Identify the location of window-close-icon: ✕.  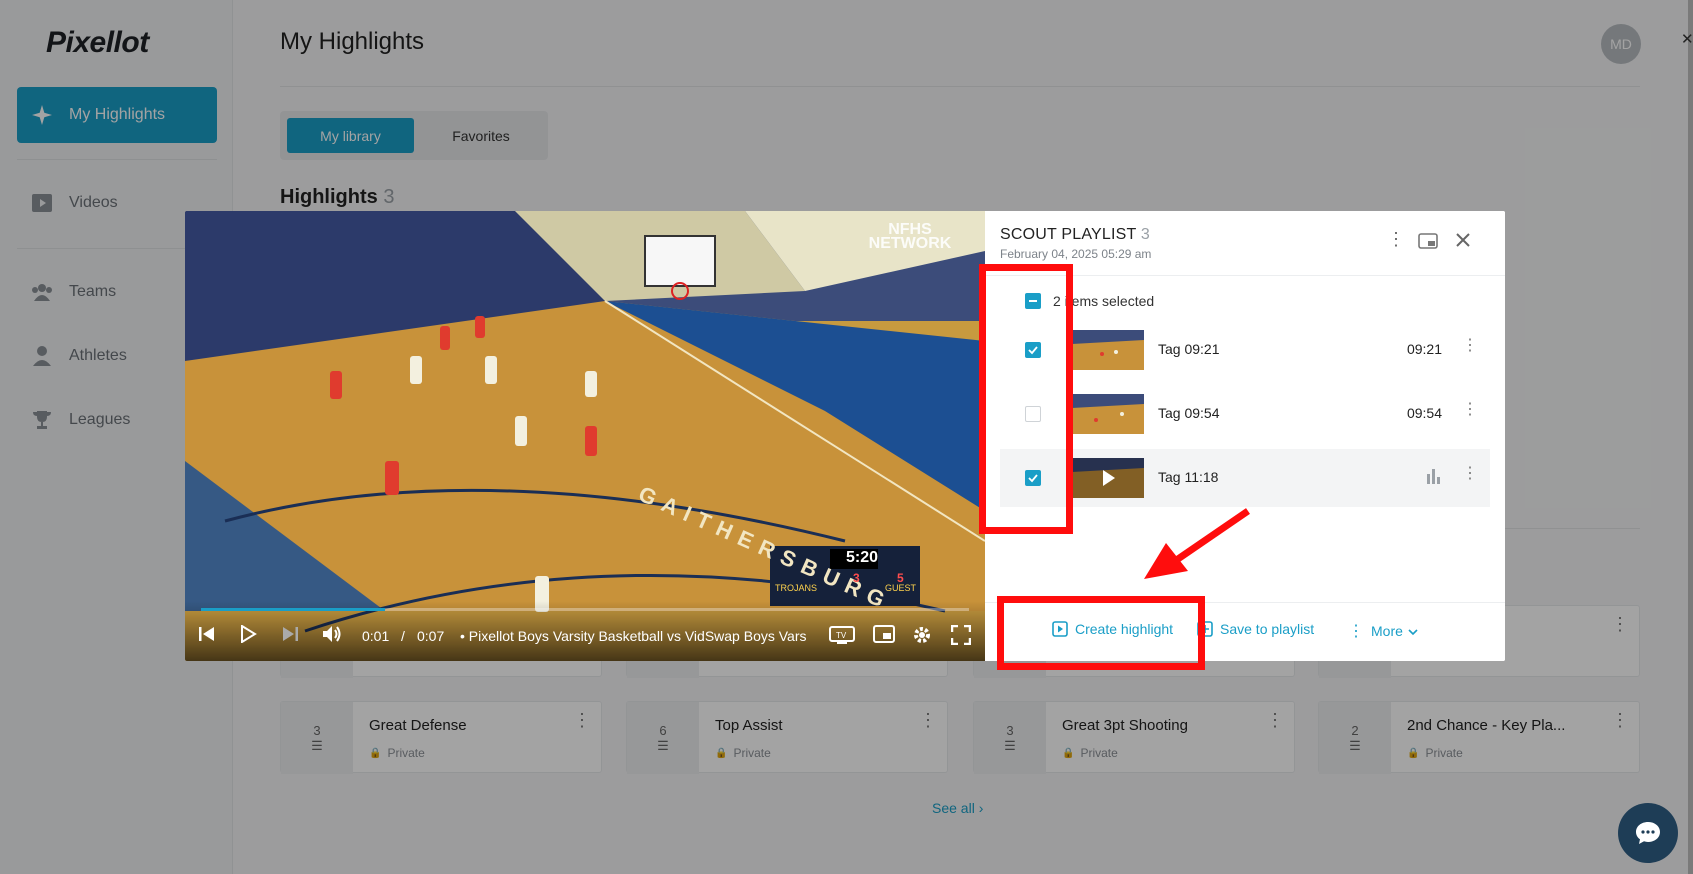
(1687, 39).